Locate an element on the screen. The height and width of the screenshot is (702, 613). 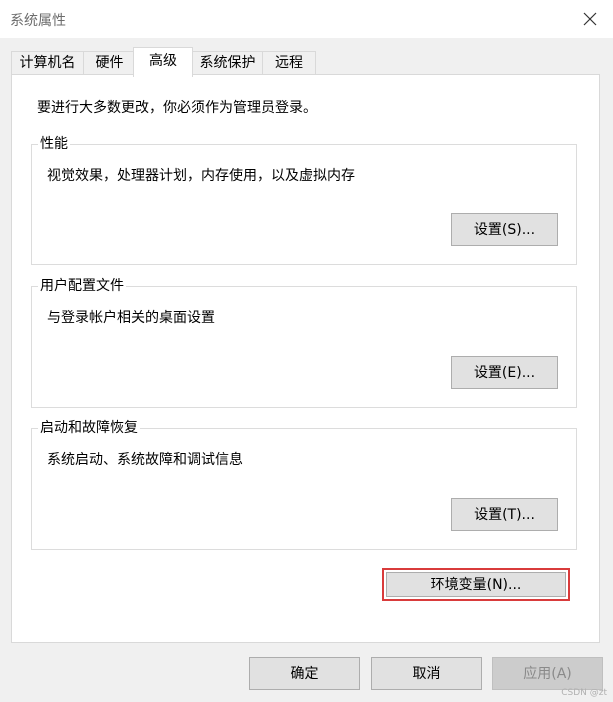
performance-group-title: 性能 is located at coordinates (54, 144).